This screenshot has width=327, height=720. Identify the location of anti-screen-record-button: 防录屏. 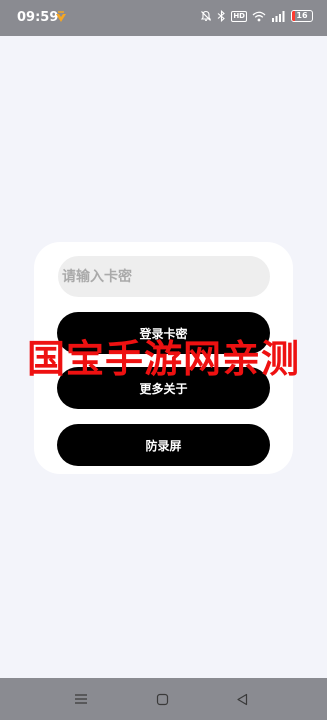
(163, 445).